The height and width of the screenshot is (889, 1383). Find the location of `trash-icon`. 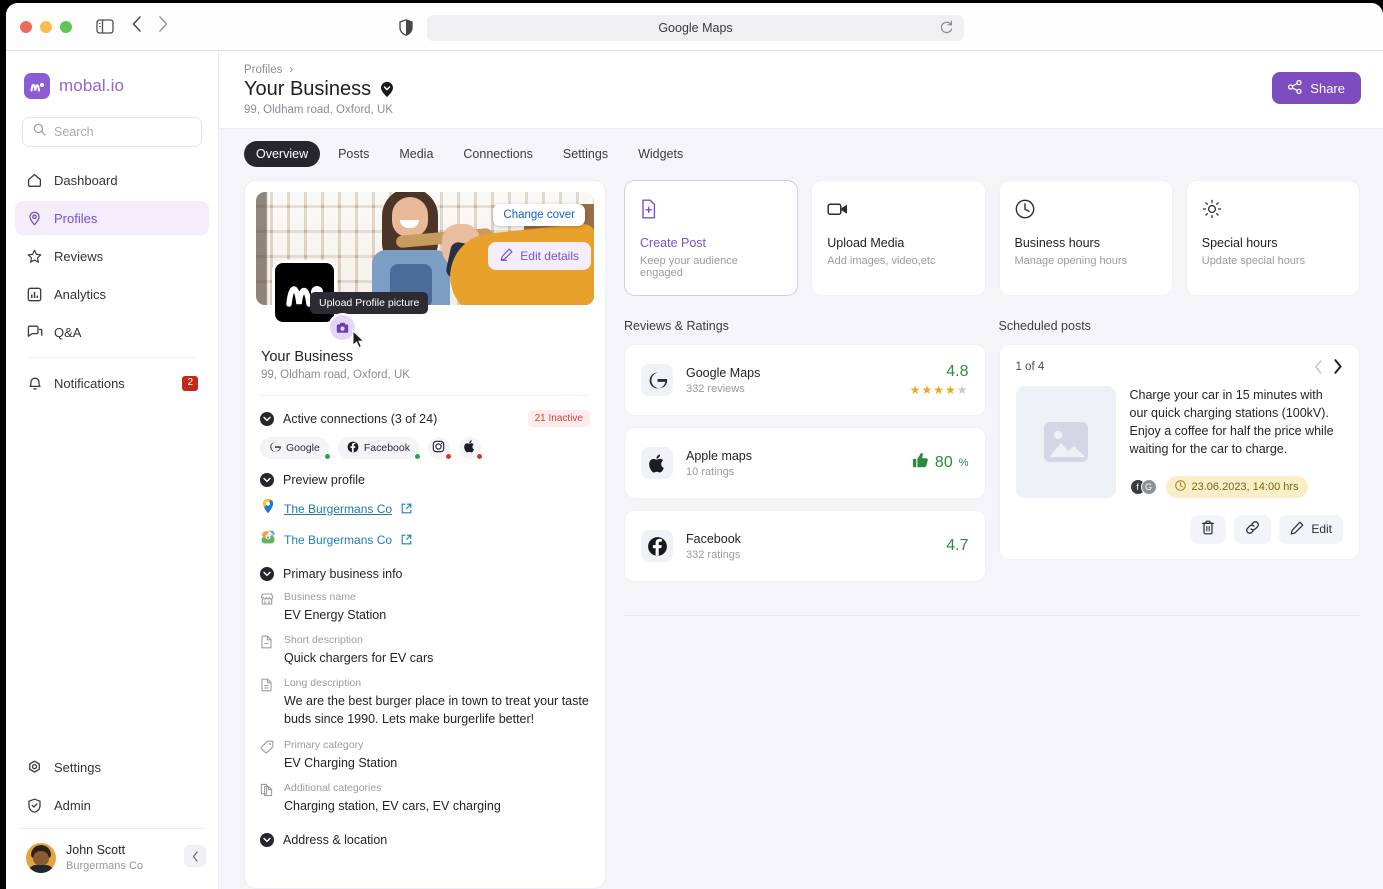

trash-icon is located at coordinates (1208, 529).